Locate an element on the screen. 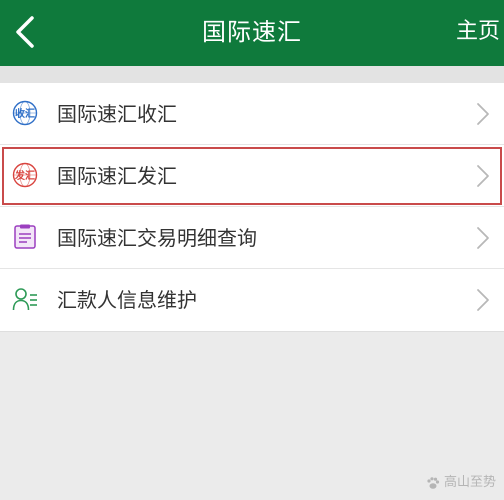  remitter-info-icon is located at coordinates (24, 299).